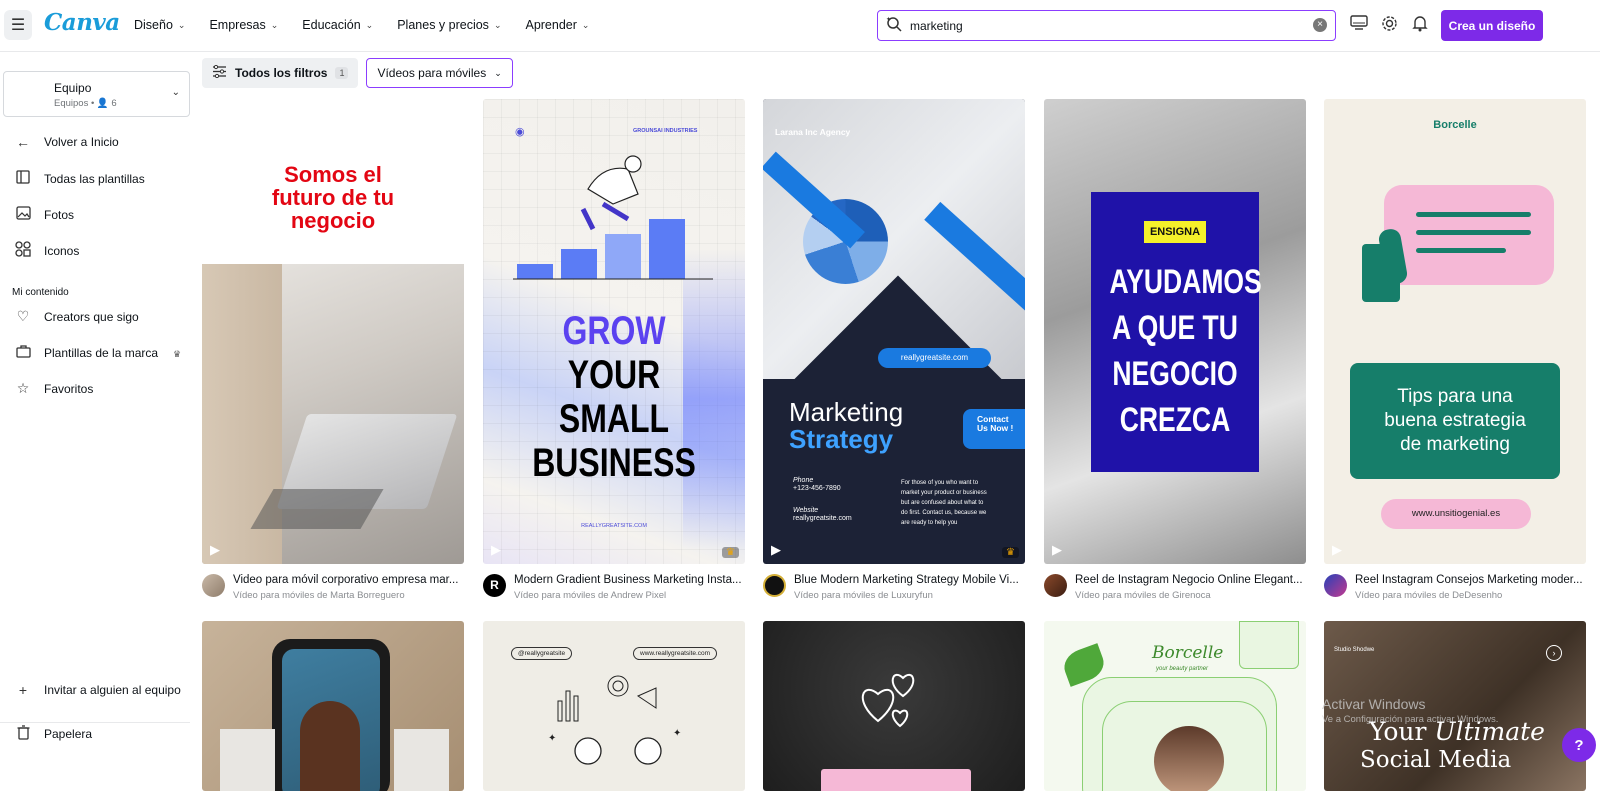 This screenshot has height=791, width=1600. What do you see at coordinates (40, 292) in the screenshot?
I see `sidebar-heading-my-content: Mi contenido` at bounding box center [40, 292].